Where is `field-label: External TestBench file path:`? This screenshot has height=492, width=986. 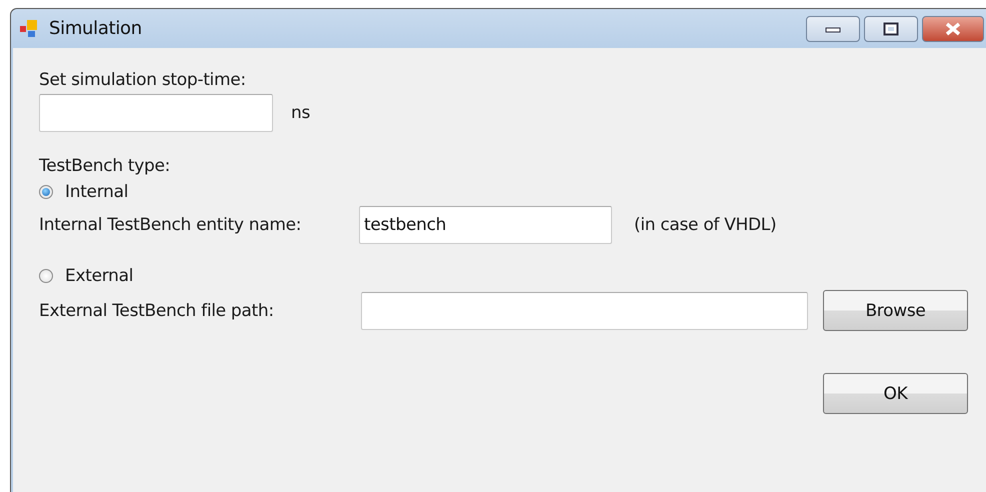 field-label: External TestBench file path: is located at coordinates (157, 310).